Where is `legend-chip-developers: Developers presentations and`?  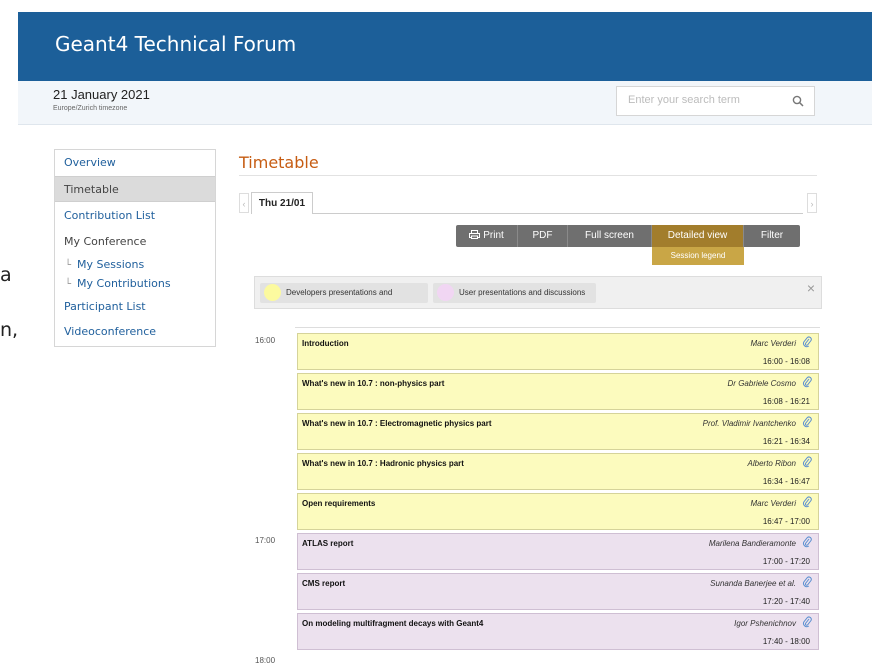
legend-chip-developers: Developers presentations and is located at coordinates (344, 293).